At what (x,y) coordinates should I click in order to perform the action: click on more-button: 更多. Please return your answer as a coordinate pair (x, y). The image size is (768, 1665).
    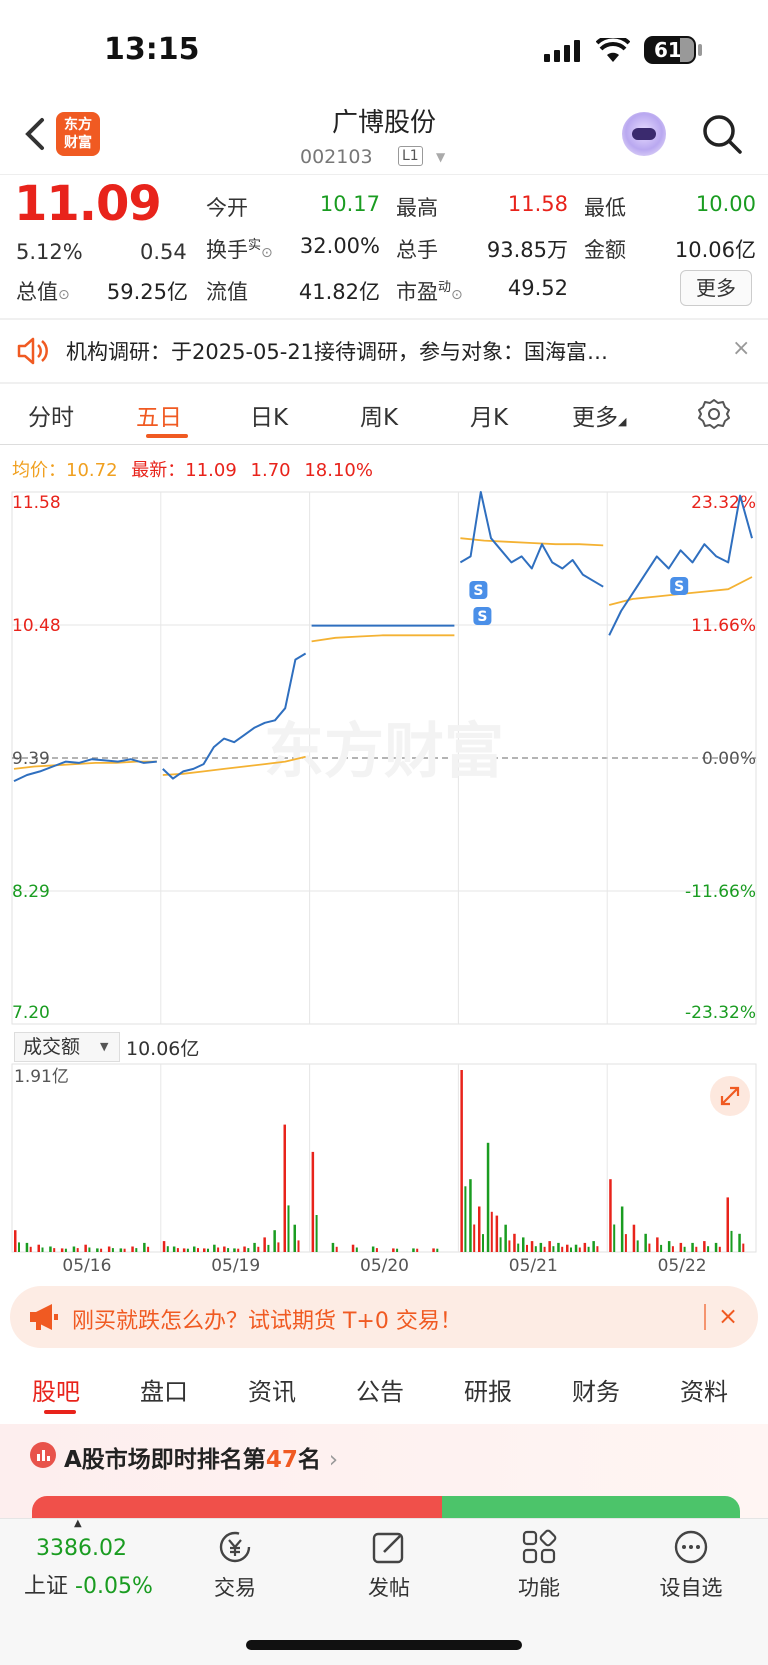
    Looking at the image, I should click on (716, 288).